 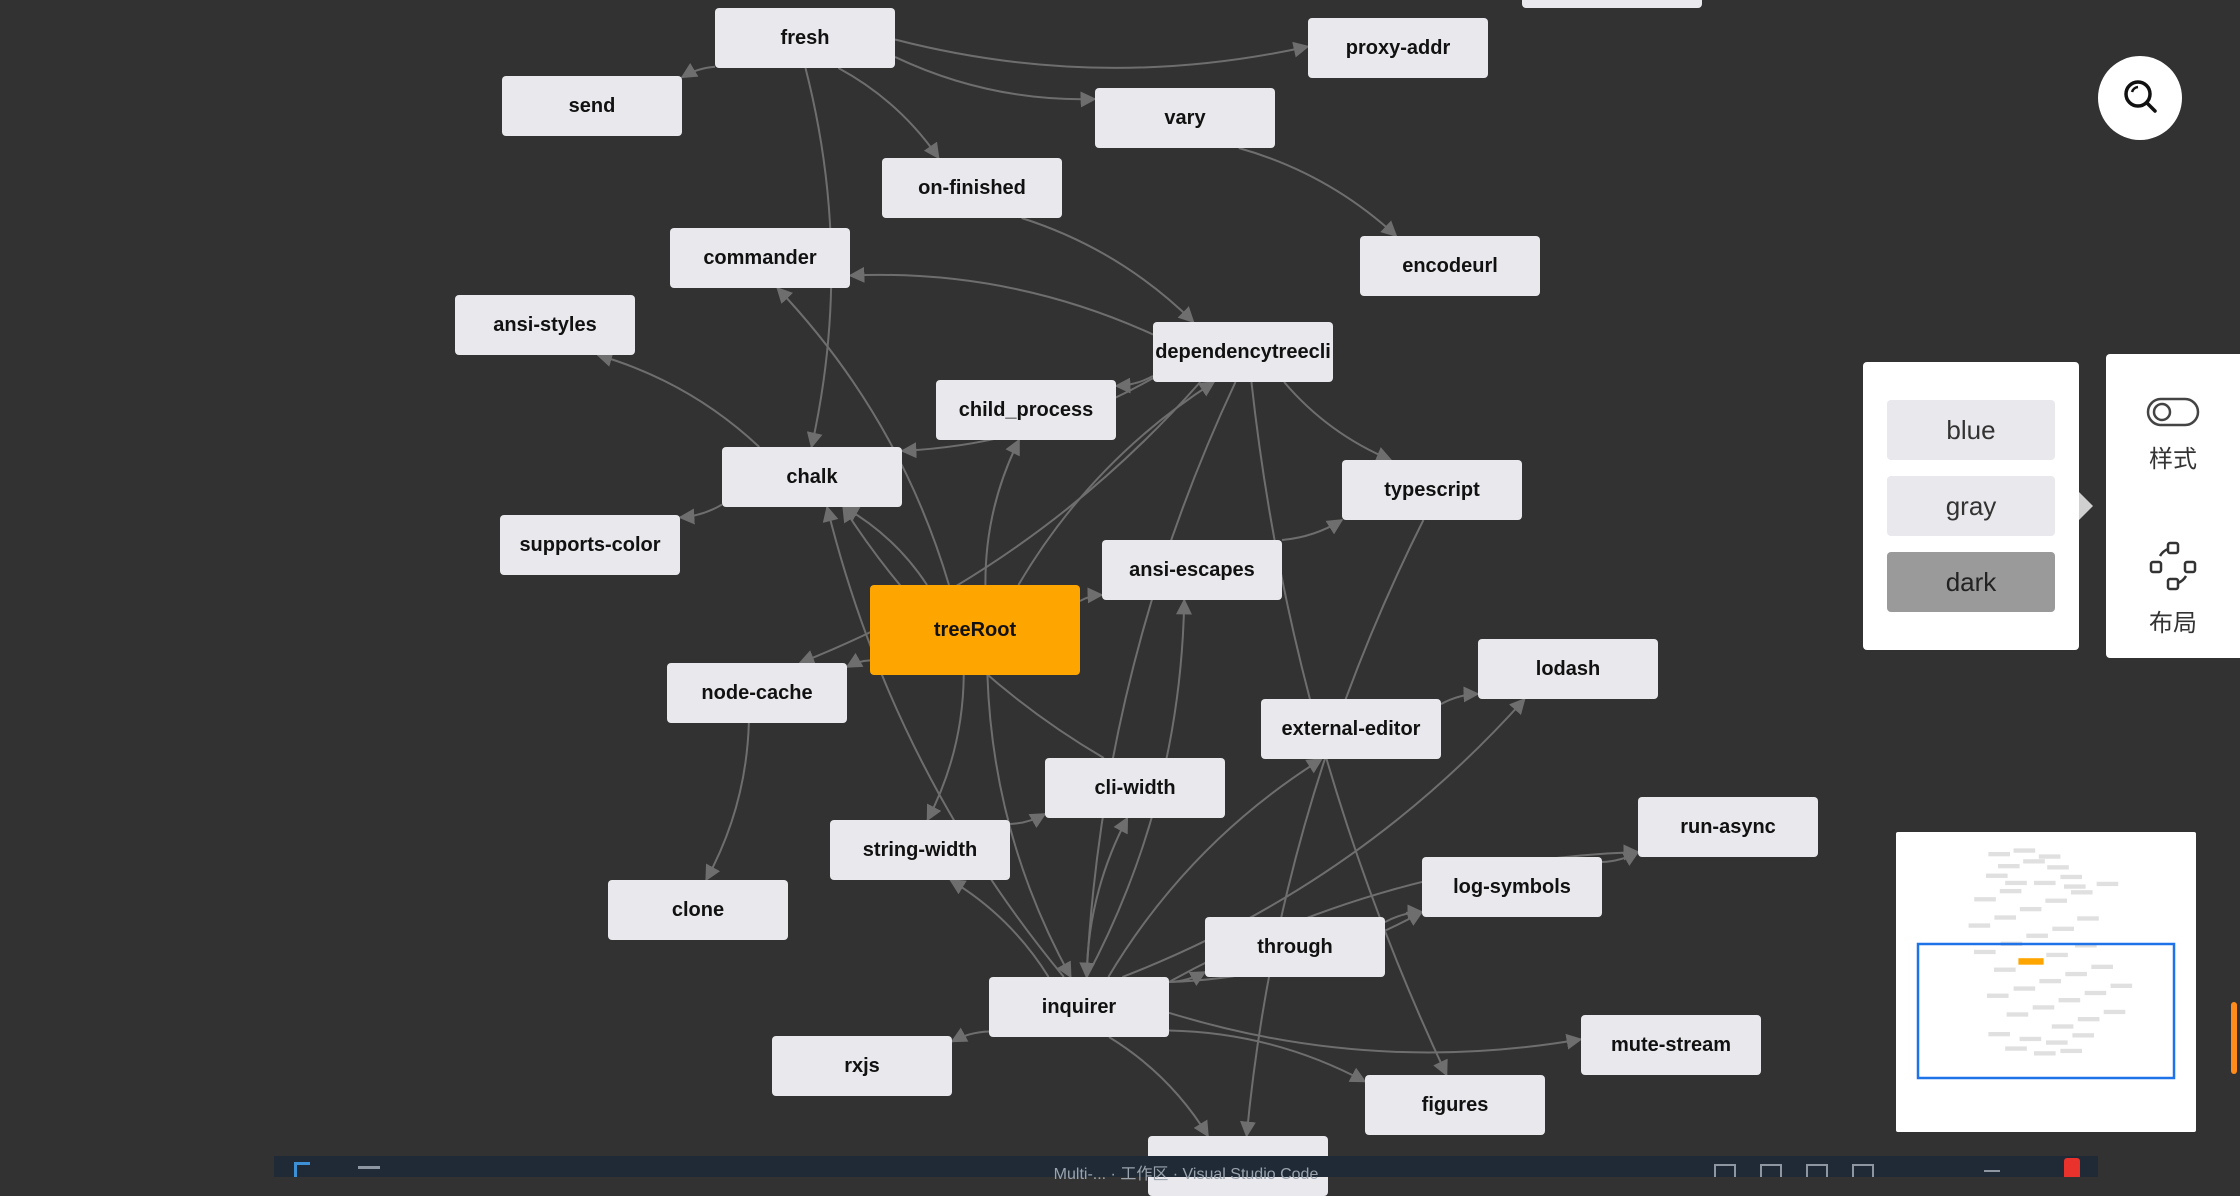 I want to click on toggle-icon, so click(x=2173, y=414).